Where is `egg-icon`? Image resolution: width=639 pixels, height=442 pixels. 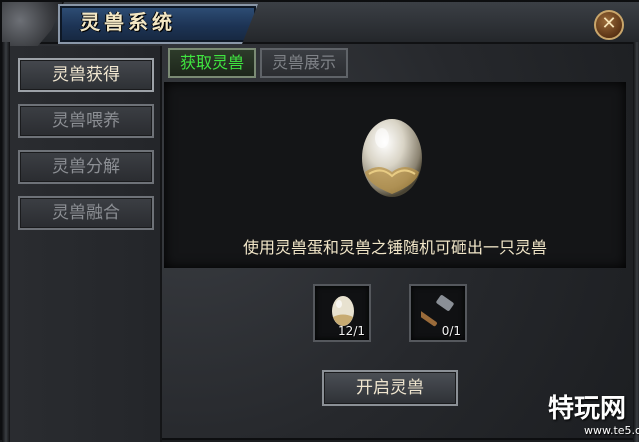
egg-icon is located at coordinates (343, 311).